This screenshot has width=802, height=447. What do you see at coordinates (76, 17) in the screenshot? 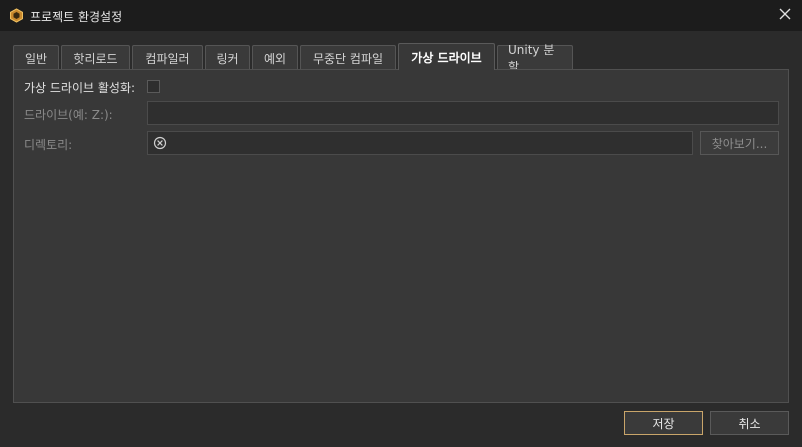
I see `window-title: 프로젝트 환경설정` at bounding box center [76, 17].